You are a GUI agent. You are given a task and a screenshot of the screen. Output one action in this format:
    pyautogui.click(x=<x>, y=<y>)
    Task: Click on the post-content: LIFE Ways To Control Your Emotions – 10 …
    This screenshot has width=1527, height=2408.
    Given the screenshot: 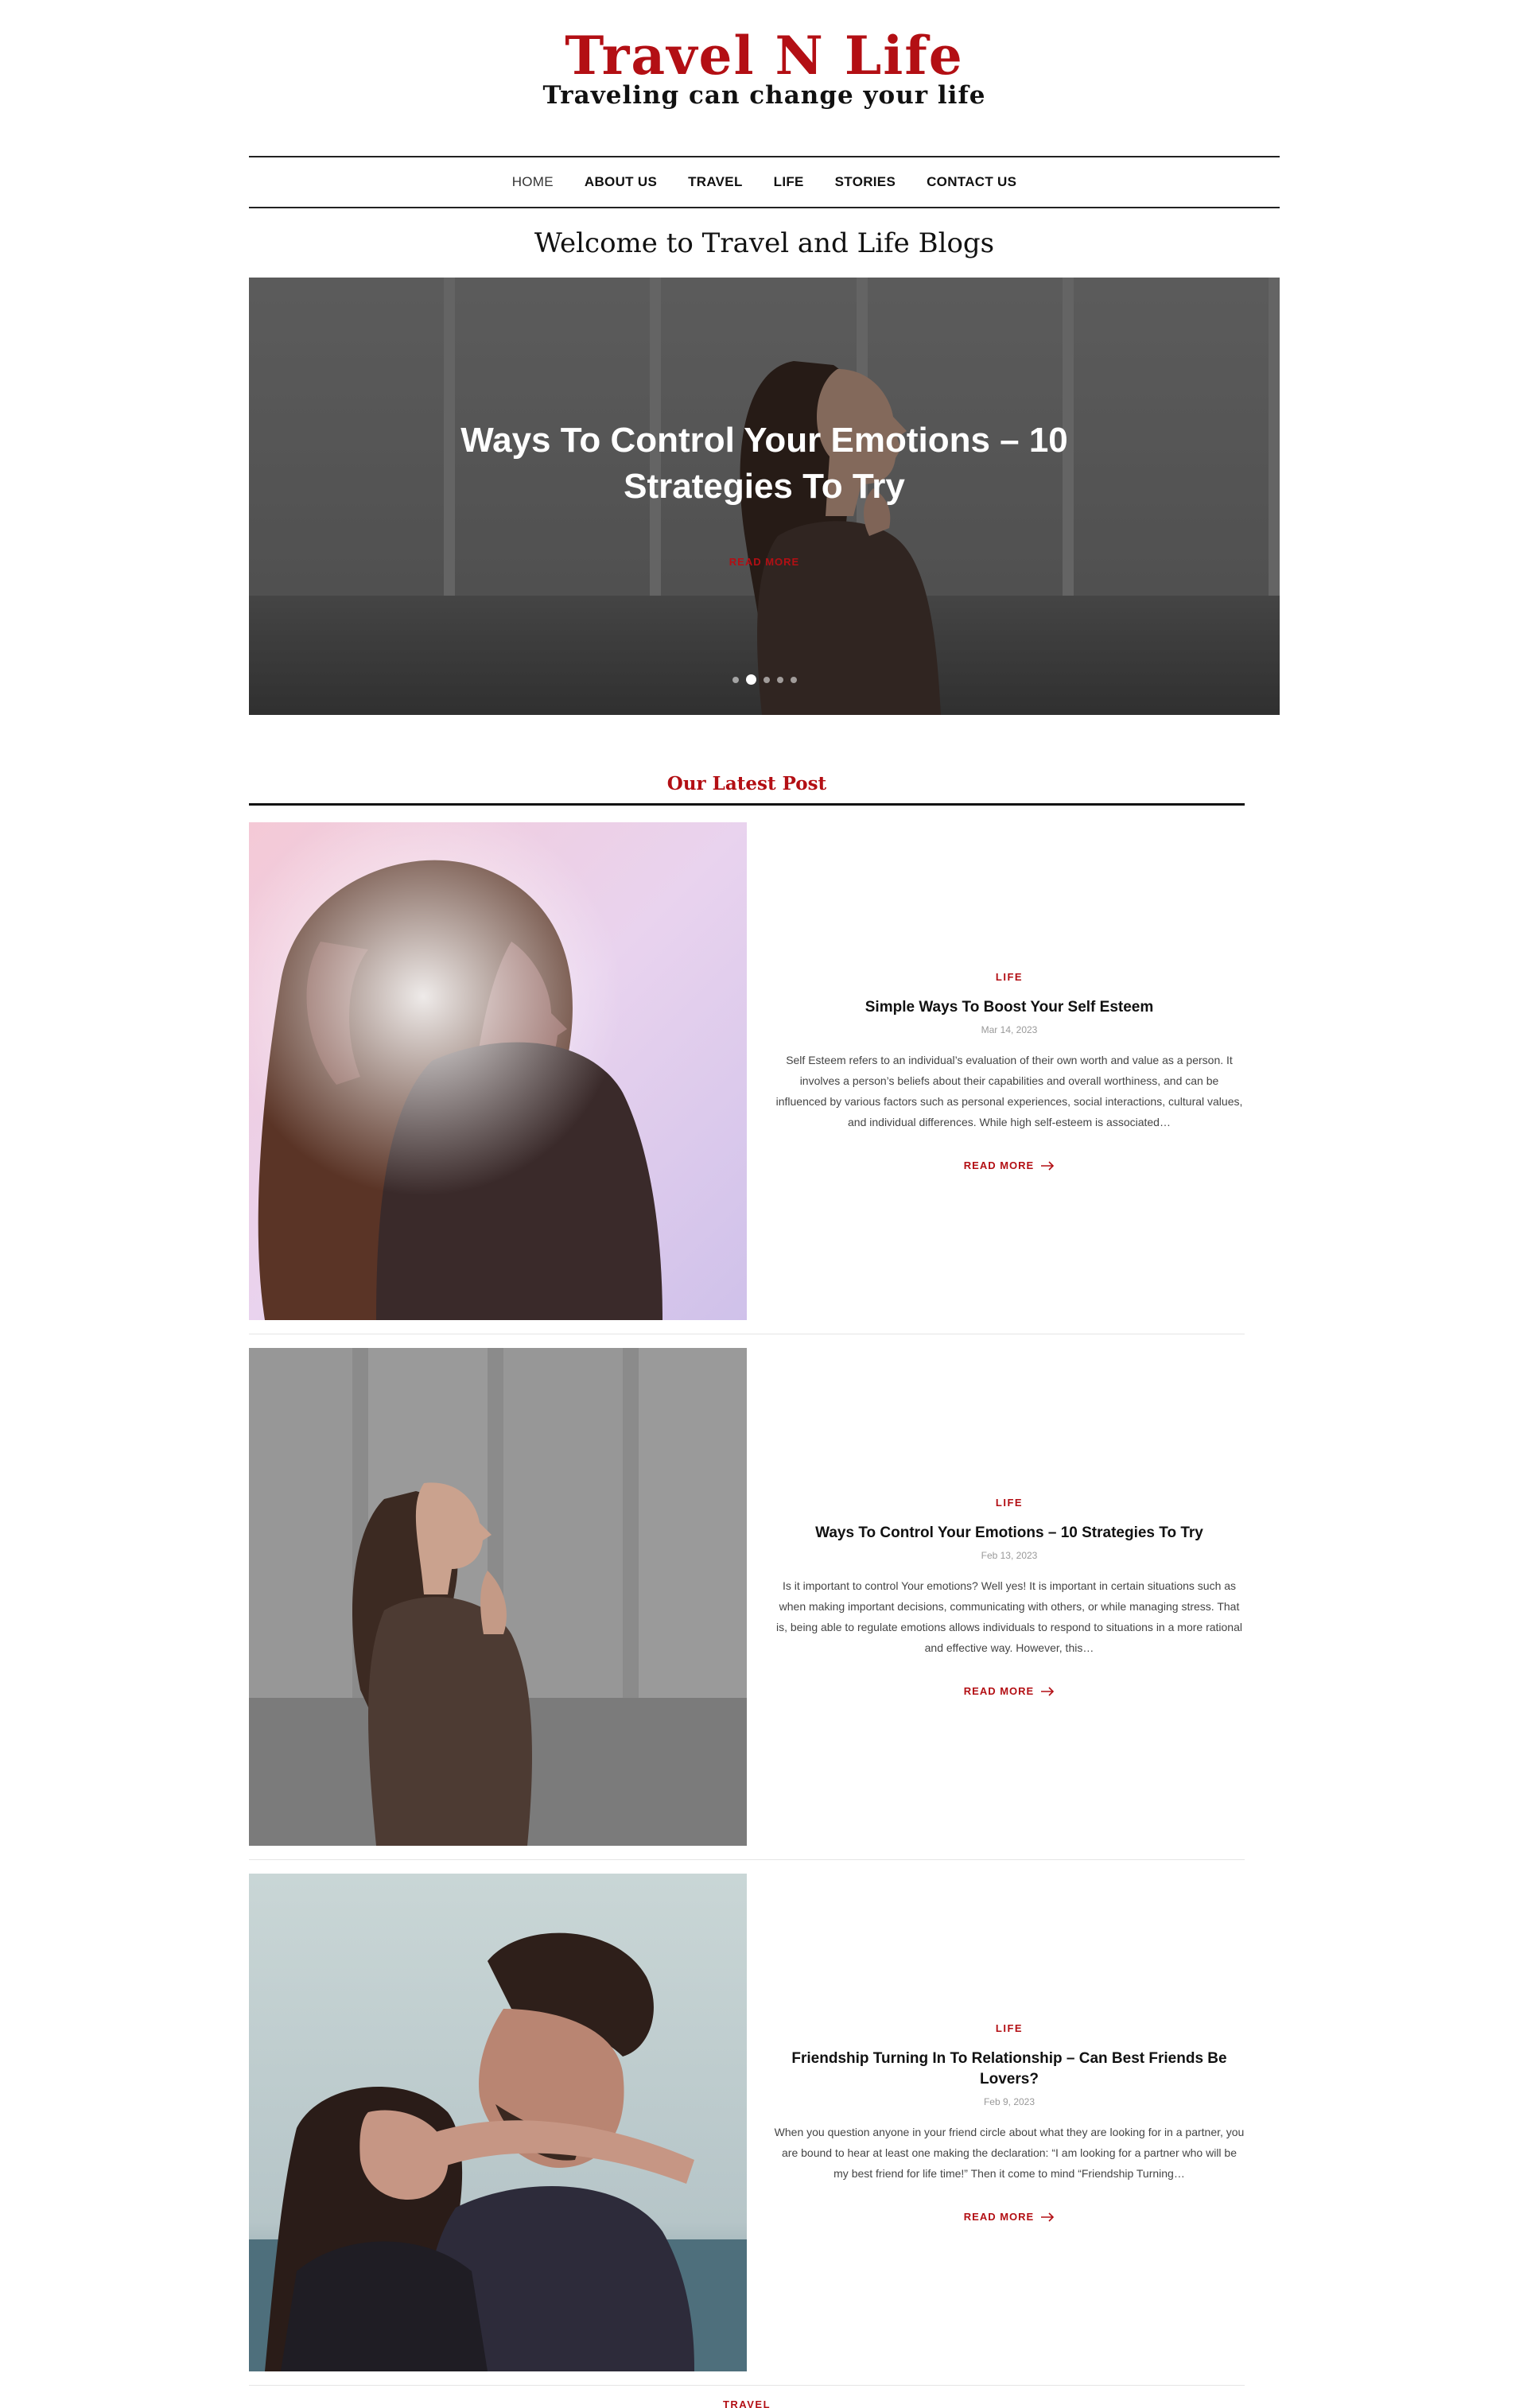 What is the action you would take?
    pyautogui.click(x=1009, y=1597)
    